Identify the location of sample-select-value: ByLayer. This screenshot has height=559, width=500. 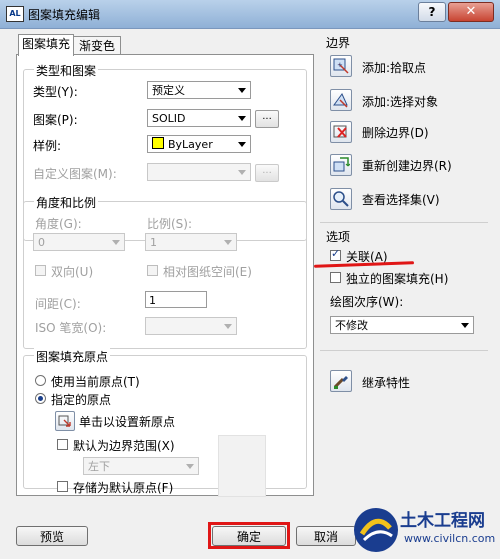
(190, 144).